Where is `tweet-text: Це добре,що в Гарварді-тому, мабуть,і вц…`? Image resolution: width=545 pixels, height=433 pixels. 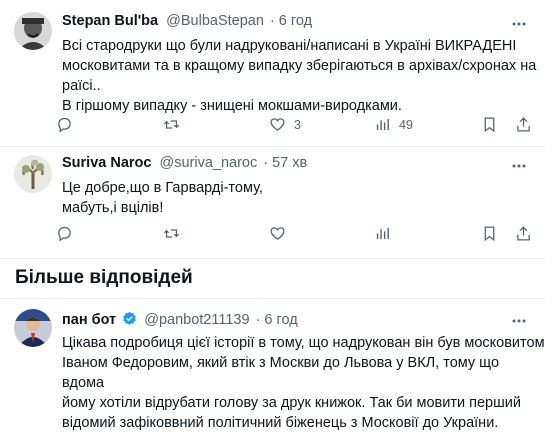 tweet-text: Це добре,що в Гарварді-тому, мабуть,і вц… is located at coordinates (162, 198).